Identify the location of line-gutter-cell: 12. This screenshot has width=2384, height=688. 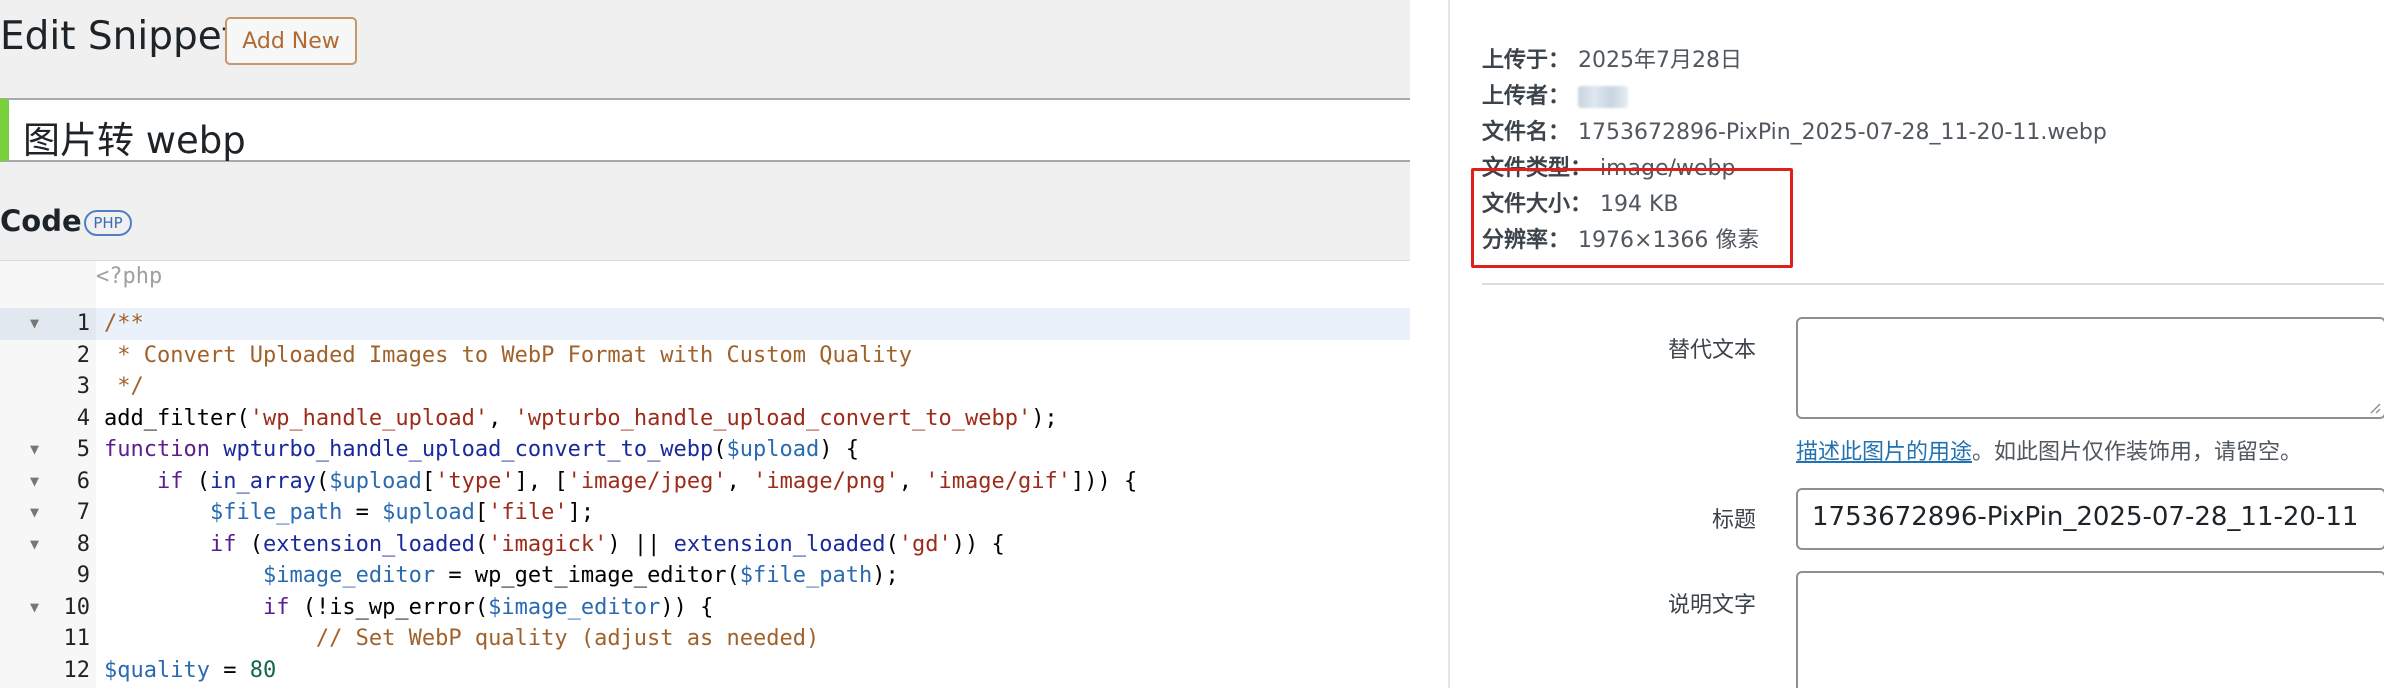
(48, 671).